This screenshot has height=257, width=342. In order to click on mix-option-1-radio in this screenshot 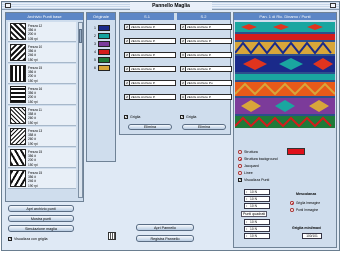, I will do `click(292, 203)`.